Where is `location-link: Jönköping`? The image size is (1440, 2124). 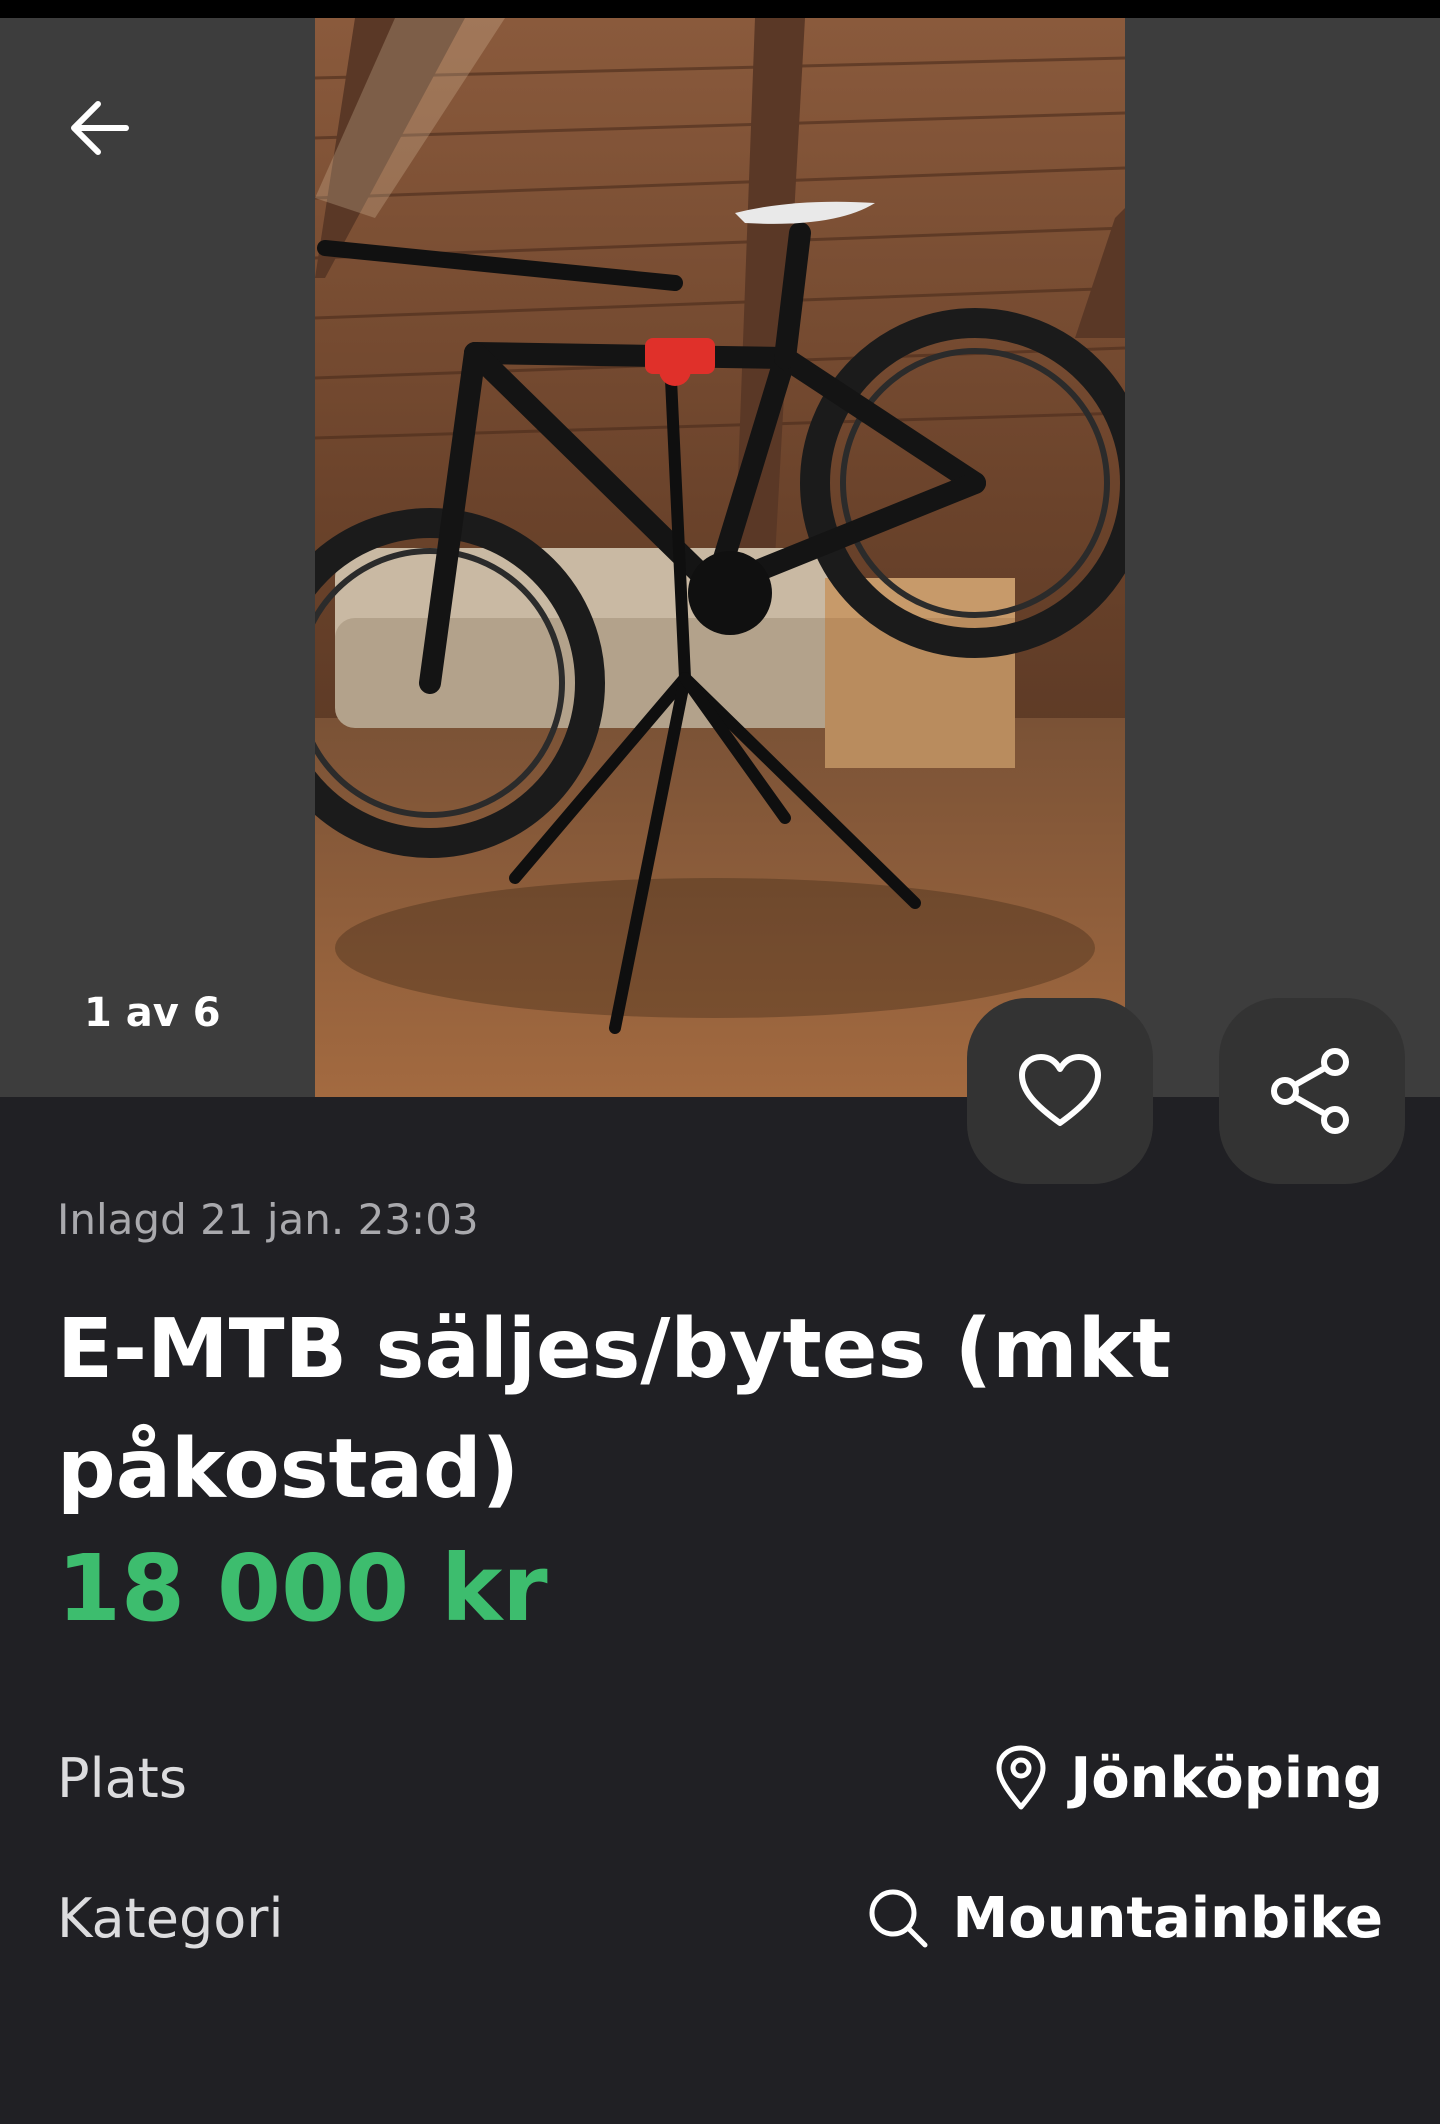
location-link: Jönköping is located at coordinates (1188, 1778).